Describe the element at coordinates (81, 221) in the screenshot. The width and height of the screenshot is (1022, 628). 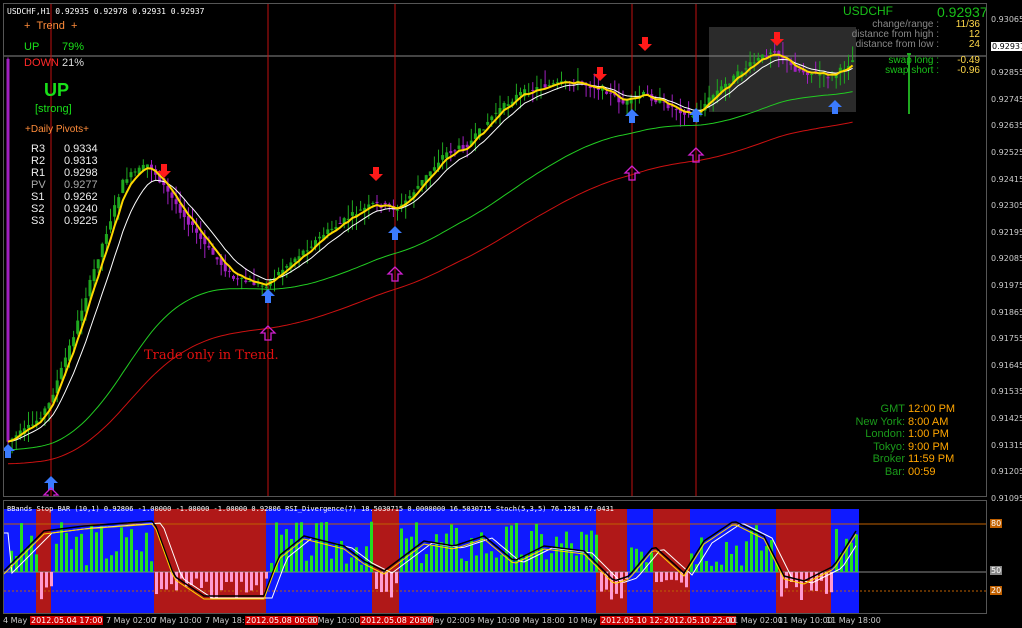
I see `pivot-value: 0.9225` at that location.